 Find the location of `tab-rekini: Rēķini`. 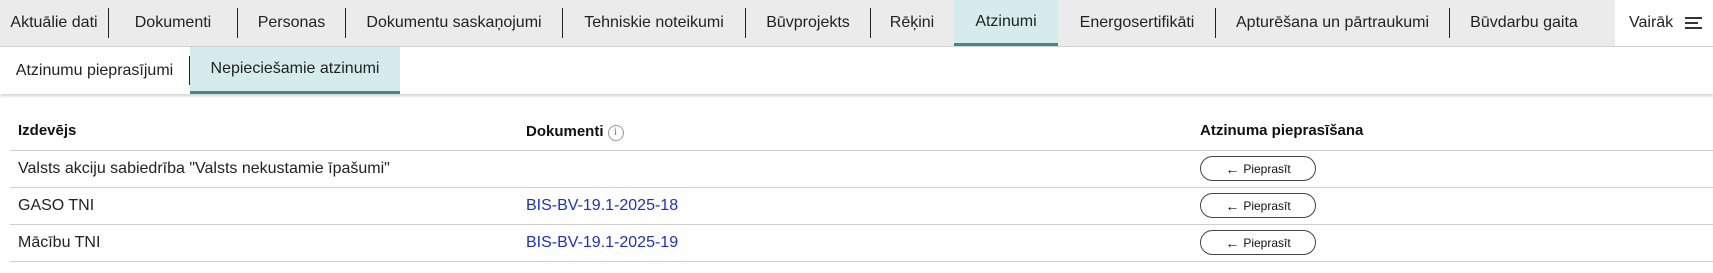

tab-rekini: Rēķini is located at coordinates (912, 23).